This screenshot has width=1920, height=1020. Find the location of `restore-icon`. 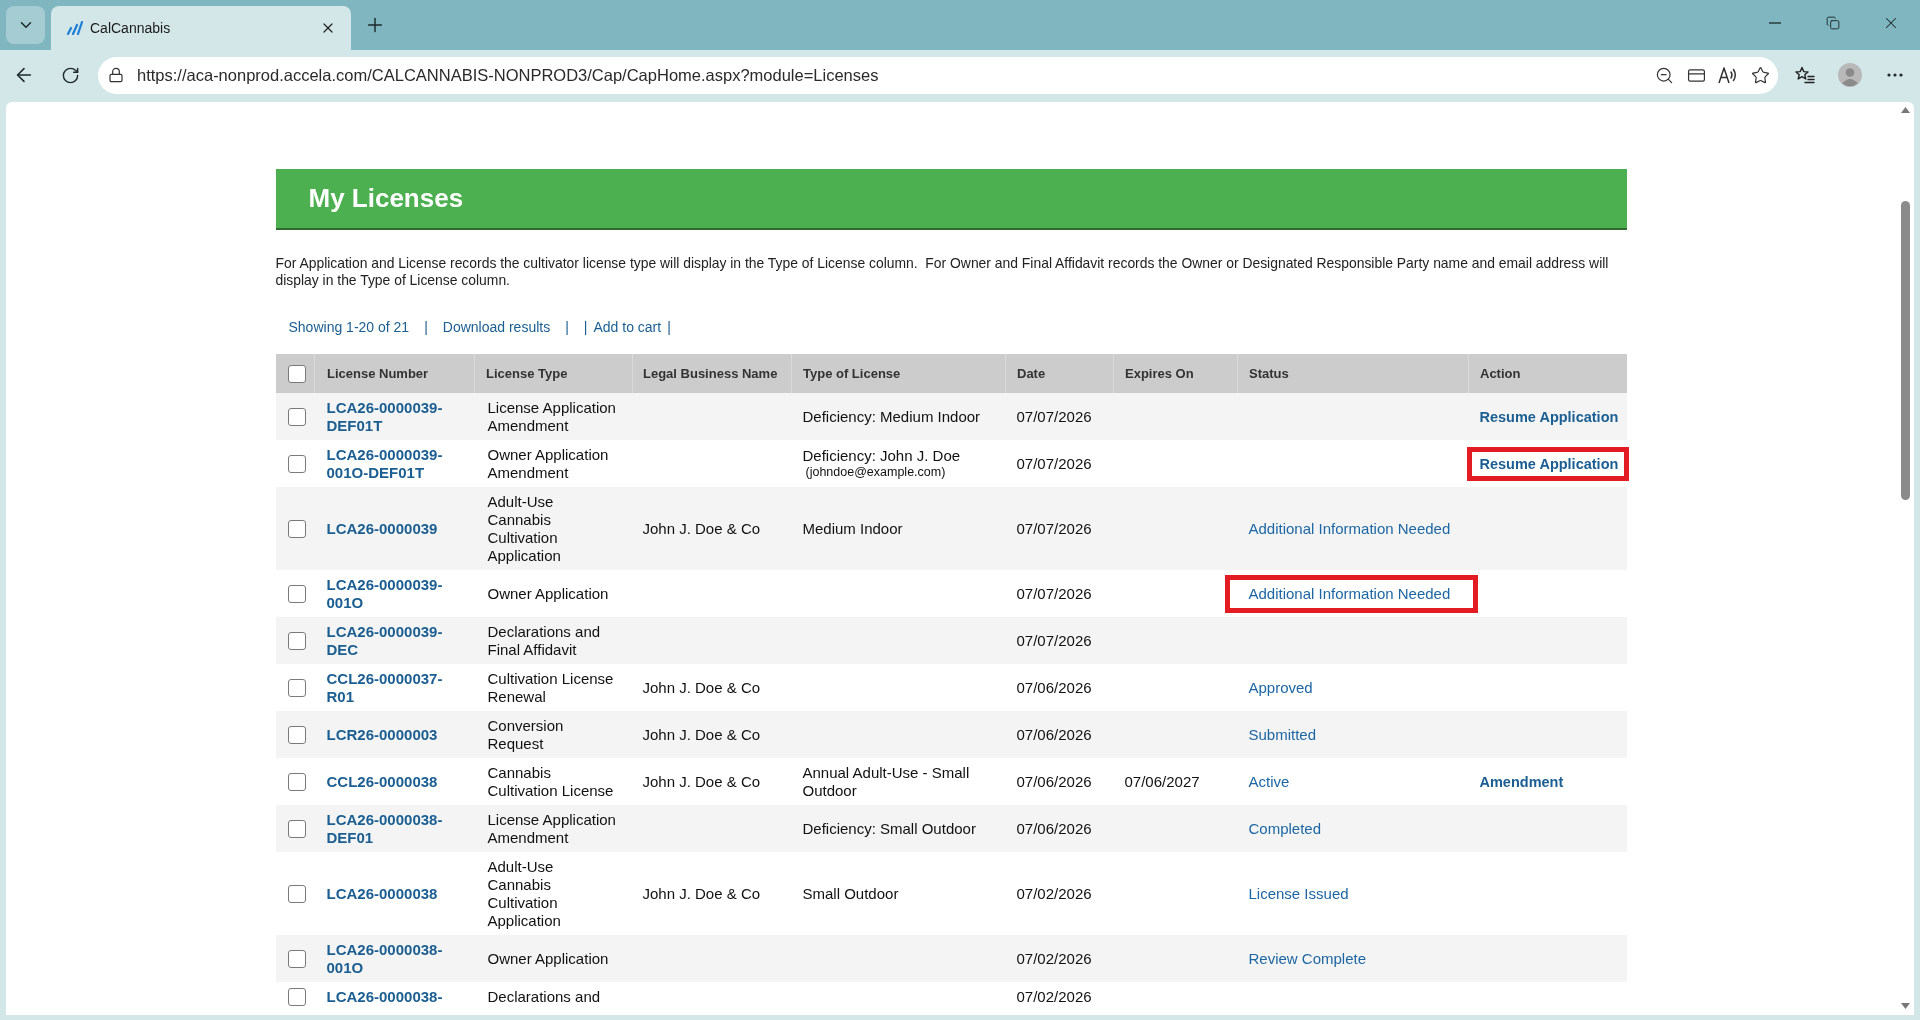

restore-icon is located at coordinates (1833, 23).